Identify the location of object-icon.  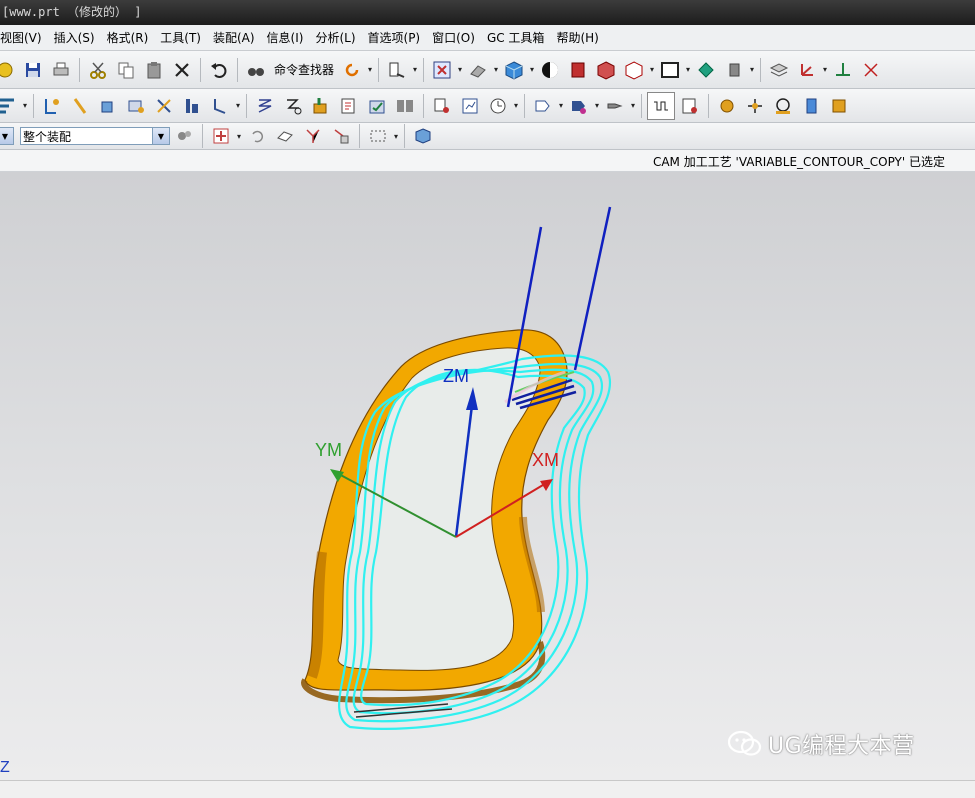
(690, 106).